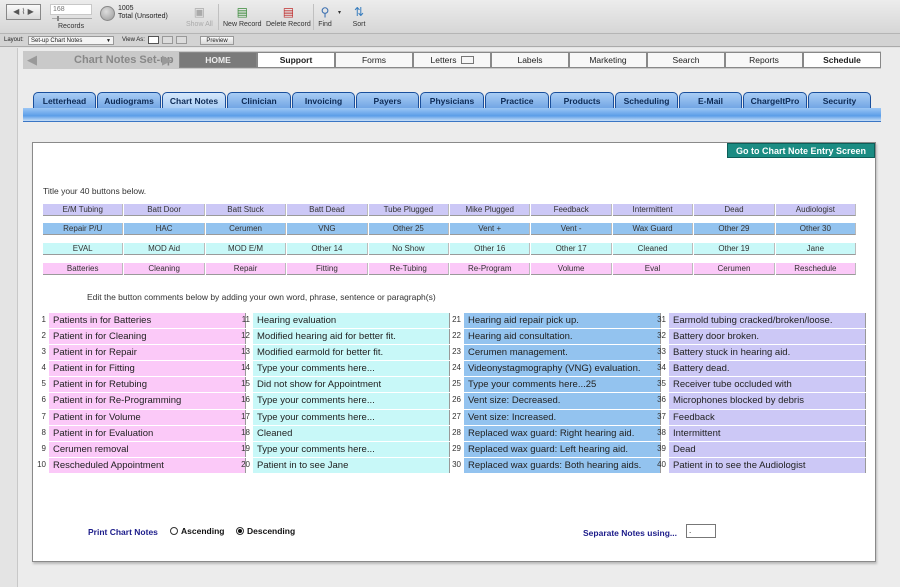 The width and height of the screenshot is (900, 587). What do you see at coordinates (374, 60) in the screenshot?
I see `nav-forms-button: Forms` at bounding box center [374, 60].